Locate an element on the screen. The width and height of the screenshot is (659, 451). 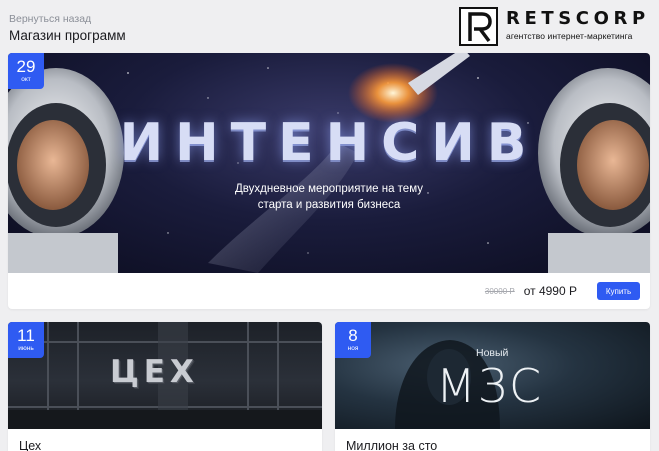
date-badge: 11 июнь is located at coordinates (26, 340).